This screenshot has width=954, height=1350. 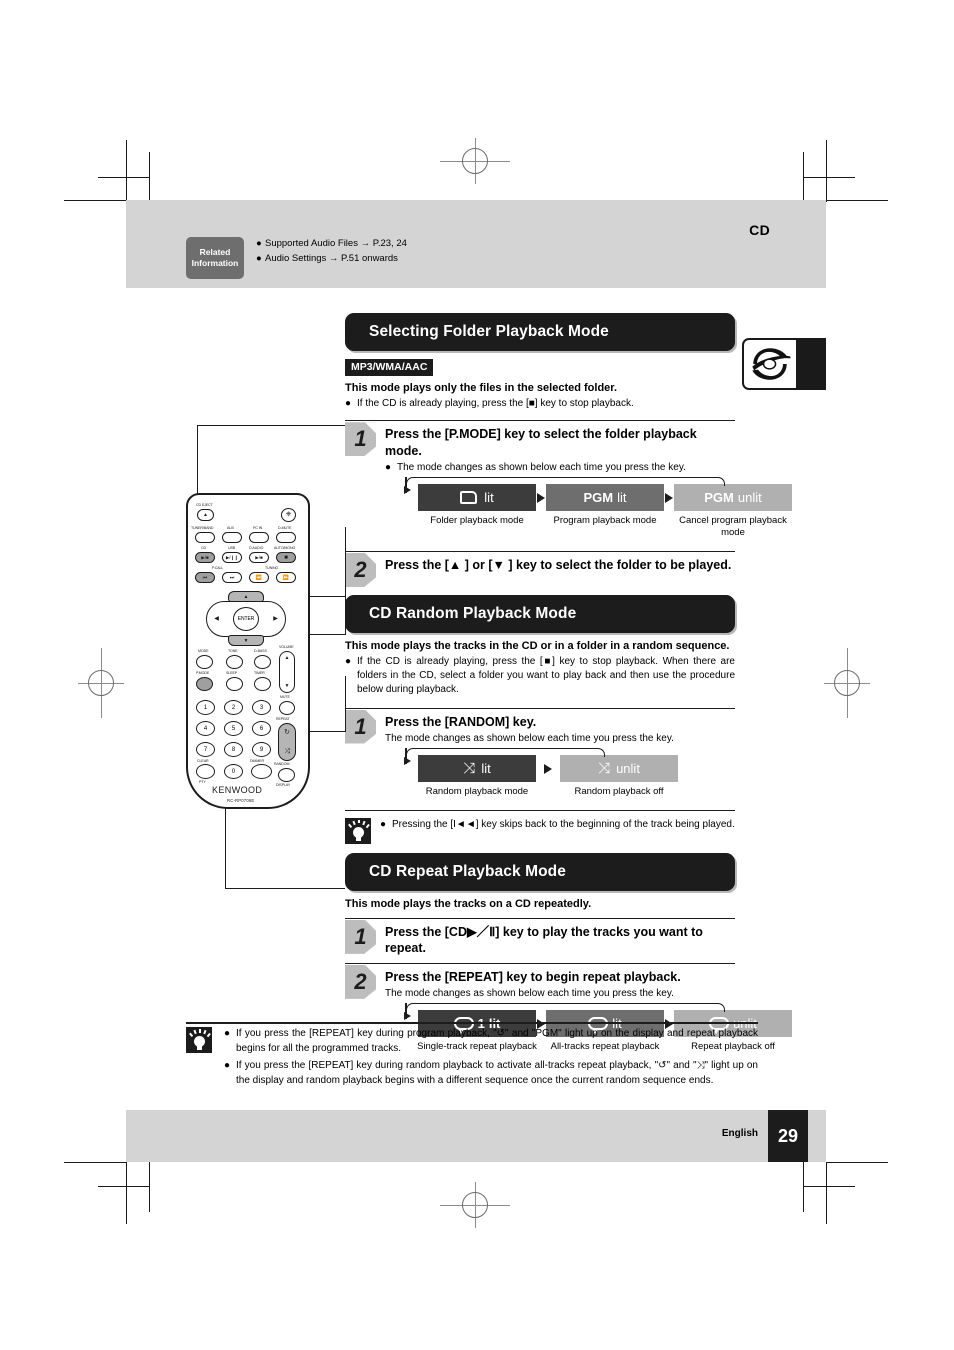 What do you see at coordinates (233, 771) in the screenshot?
I see `remote-key-0: 0` at bounding box center [233, 771].